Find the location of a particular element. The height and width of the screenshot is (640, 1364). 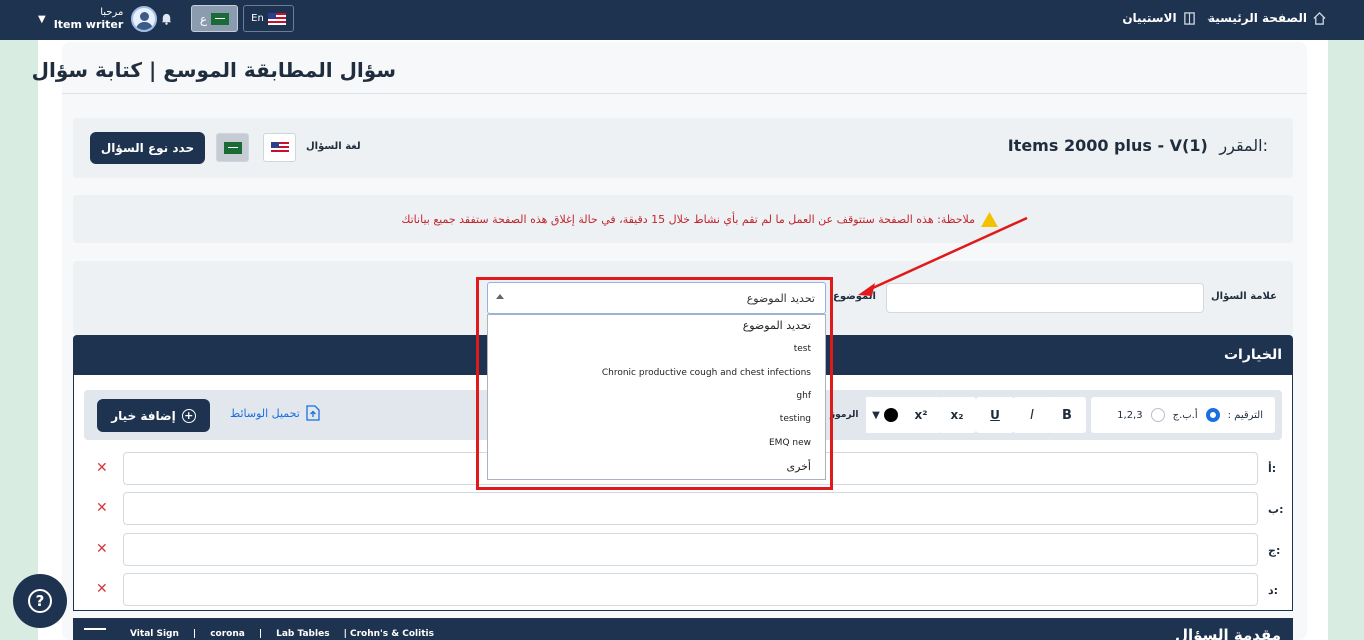

annotation-arrow is located at coordinates (943, 256).